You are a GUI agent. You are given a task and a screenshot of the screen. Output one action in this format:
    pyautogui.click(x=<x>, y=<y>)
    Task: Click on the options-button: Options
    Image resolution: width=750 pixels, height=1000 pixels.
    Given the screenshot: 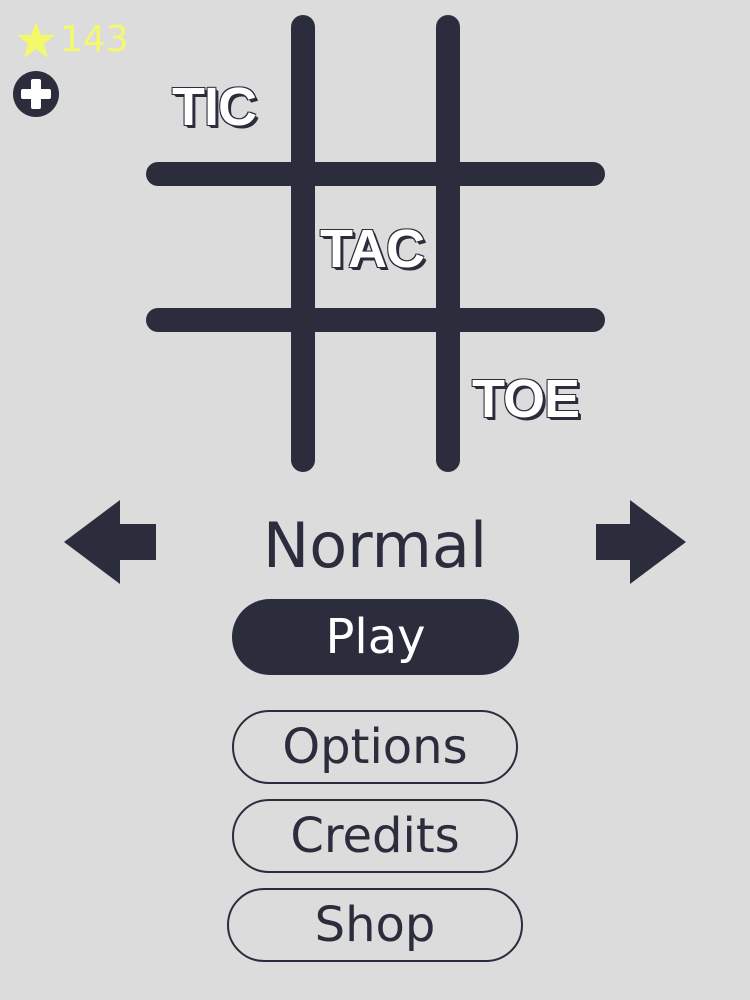 What is the action you would take?
    pyautogui.click(x=375, y=747)
    